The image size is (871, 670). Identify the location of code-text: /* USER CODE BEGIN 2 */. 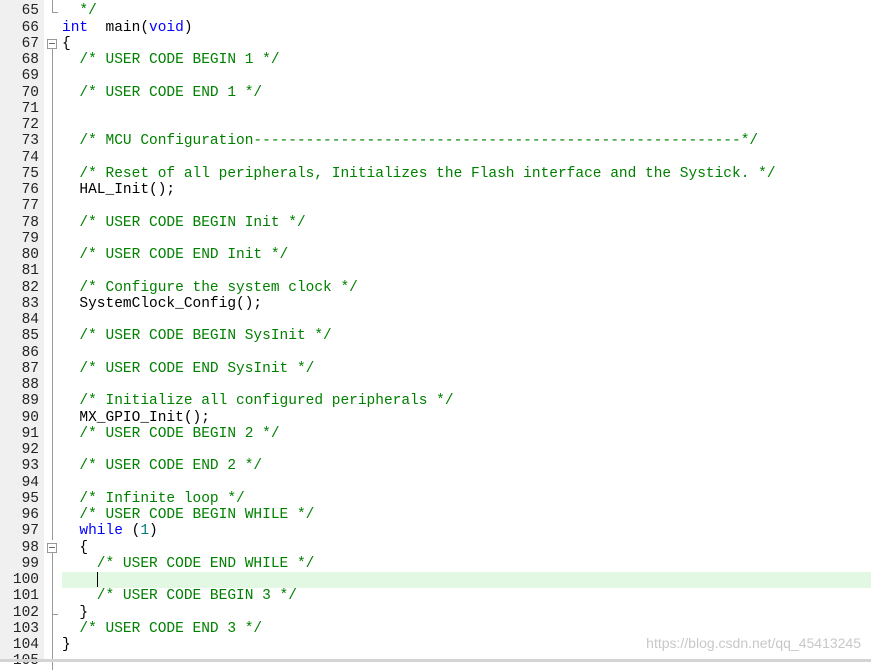
(466, 434).